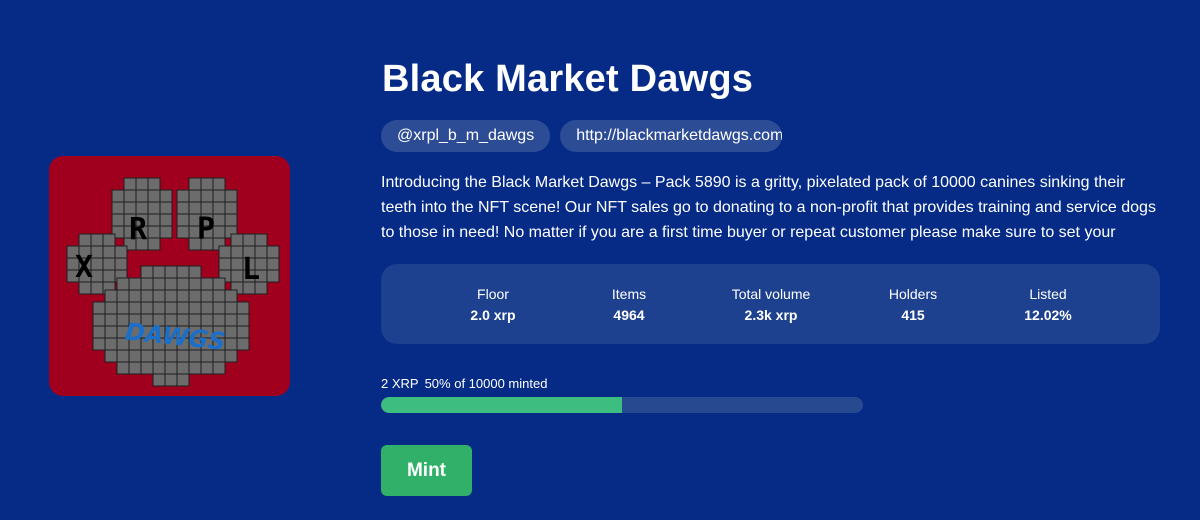  Describe the element at coordinates (913, 304) in the screenshot. I see `stat-holders: Holders 415` at that location.